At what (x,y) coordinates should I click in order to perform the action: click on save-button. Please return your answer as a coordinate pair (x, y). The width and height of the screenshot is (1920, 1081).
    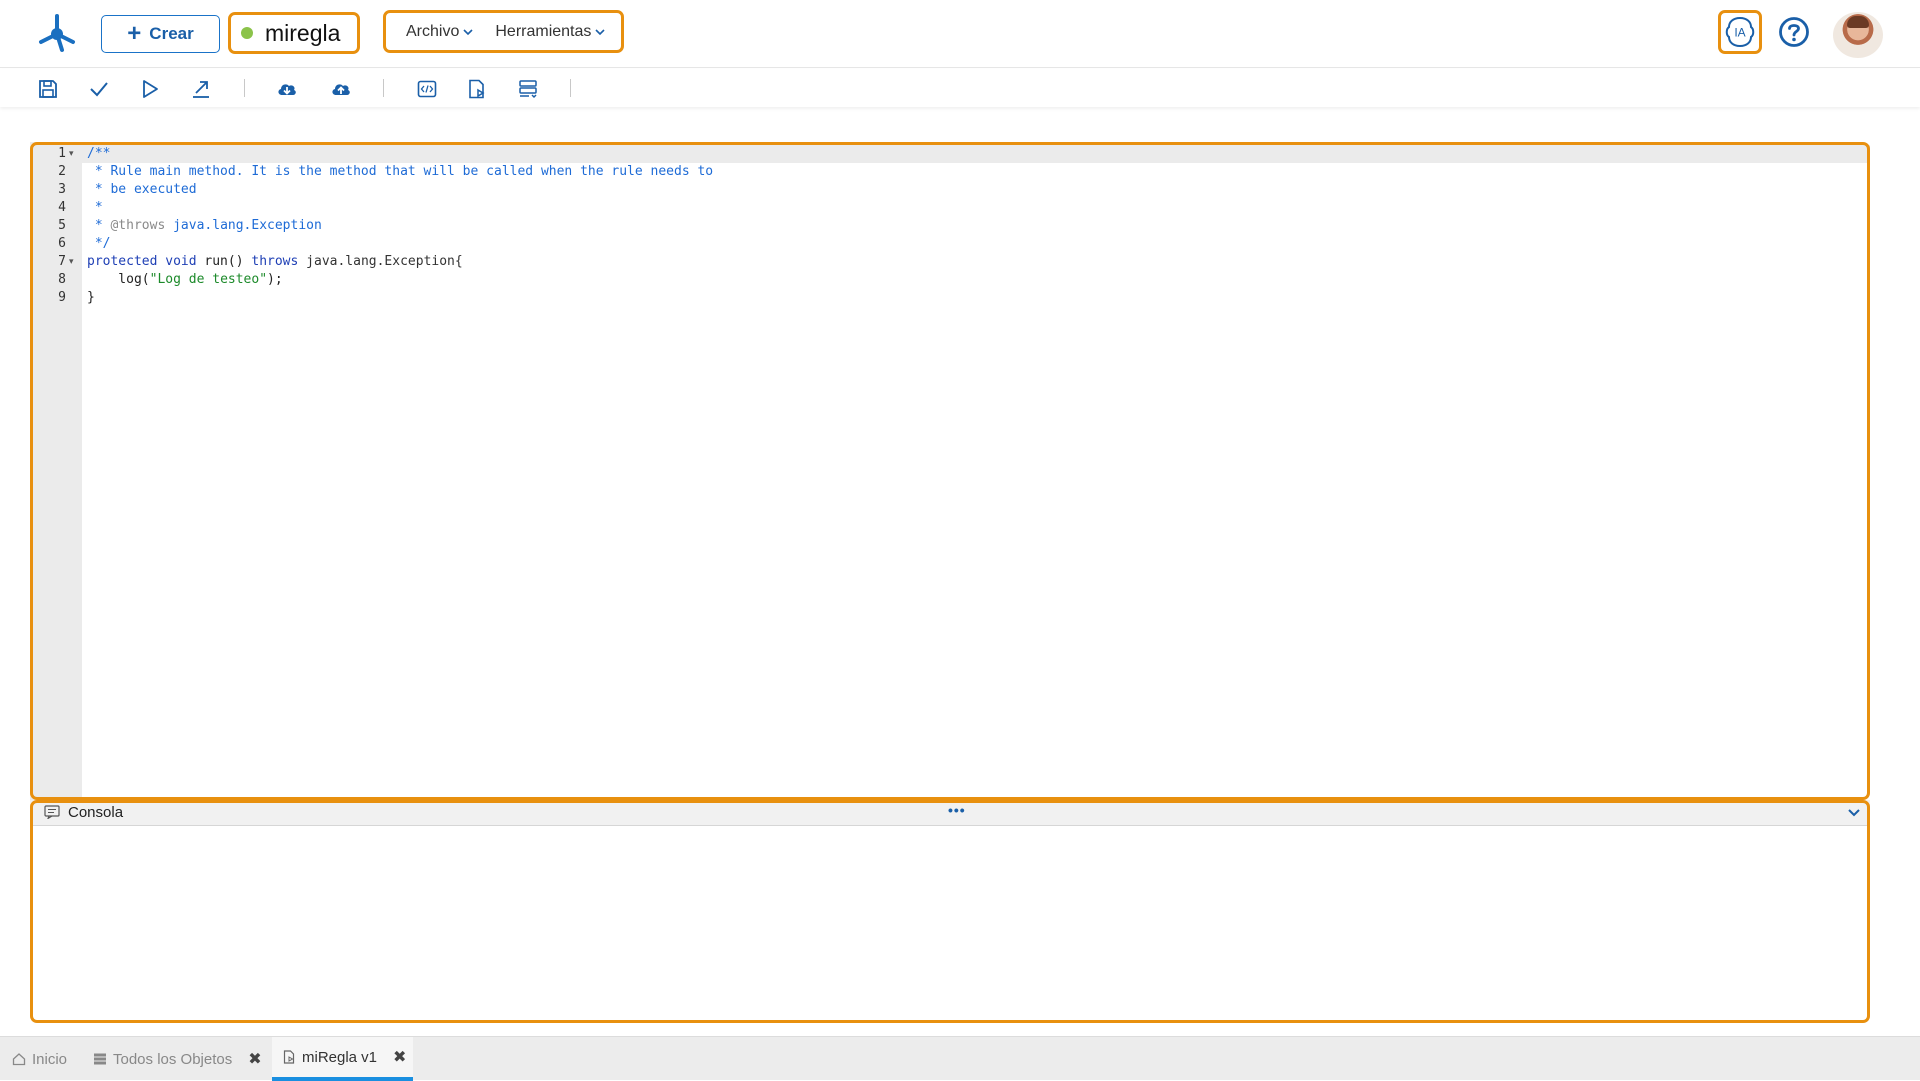
    Looking at the image, I should click on (48, 89).